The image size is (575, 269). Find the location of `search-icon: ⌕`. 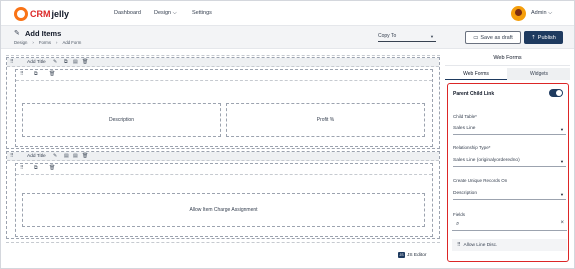

search-icon: ⌕ is located at coordinates (458, 224).